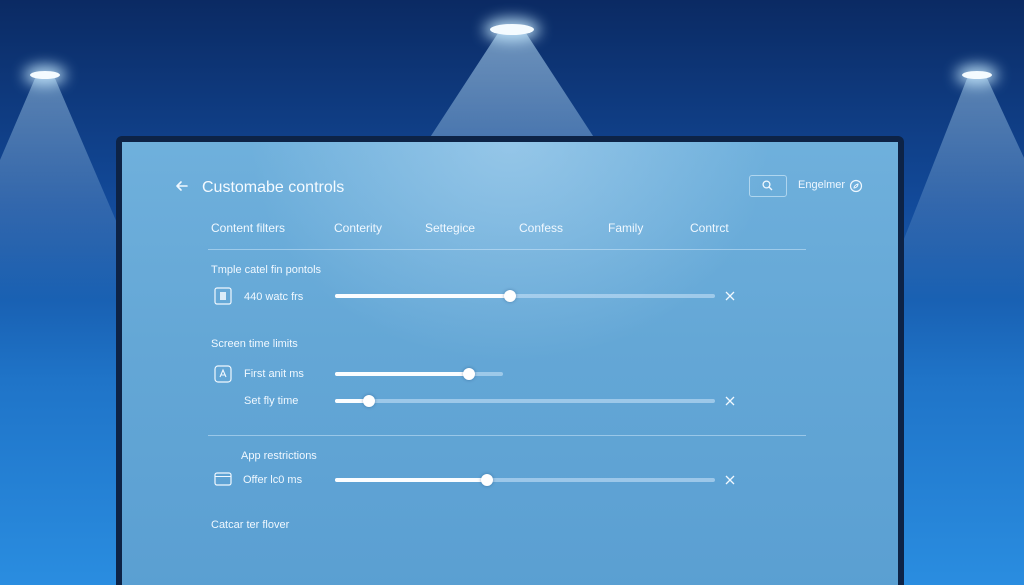 This screenshot has width=1024, height=585. Describe the element at coordinates (821, 185) in the screenshot. I see `language-selector: Engelmer` at that location.